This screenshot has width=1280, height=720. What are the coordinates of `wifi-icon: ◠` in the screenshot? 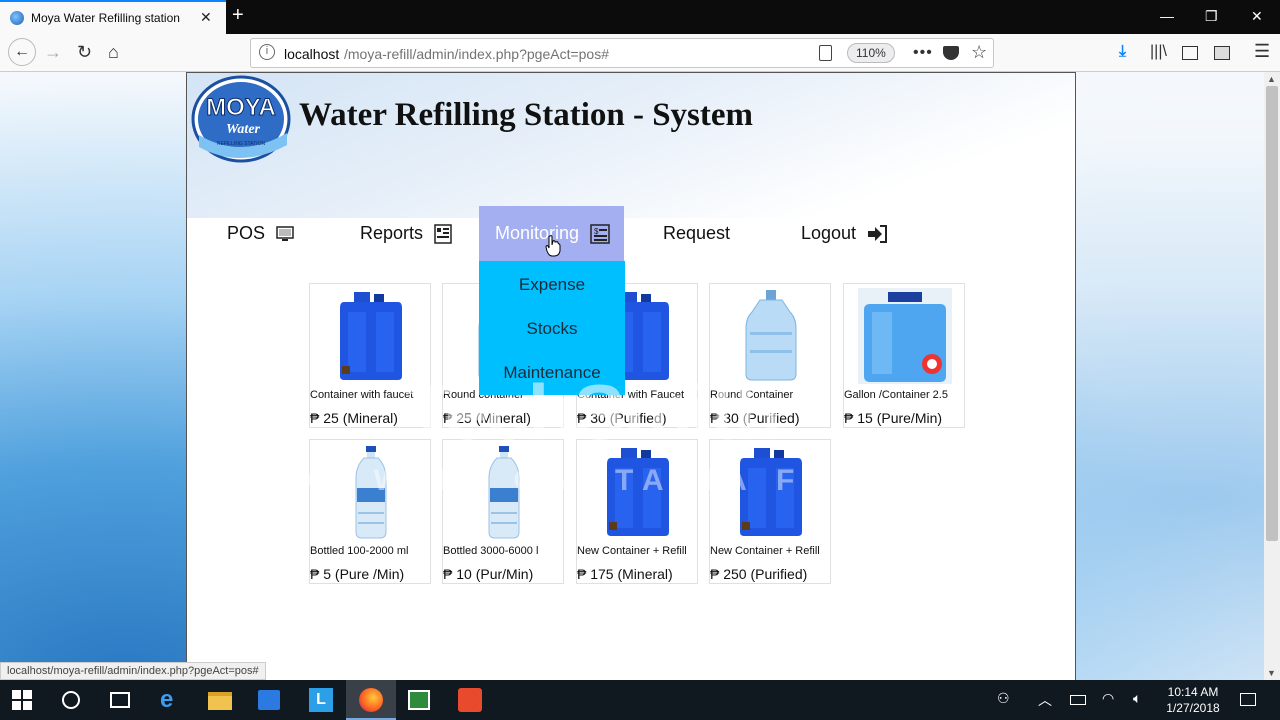 It's located at (1108, 698).